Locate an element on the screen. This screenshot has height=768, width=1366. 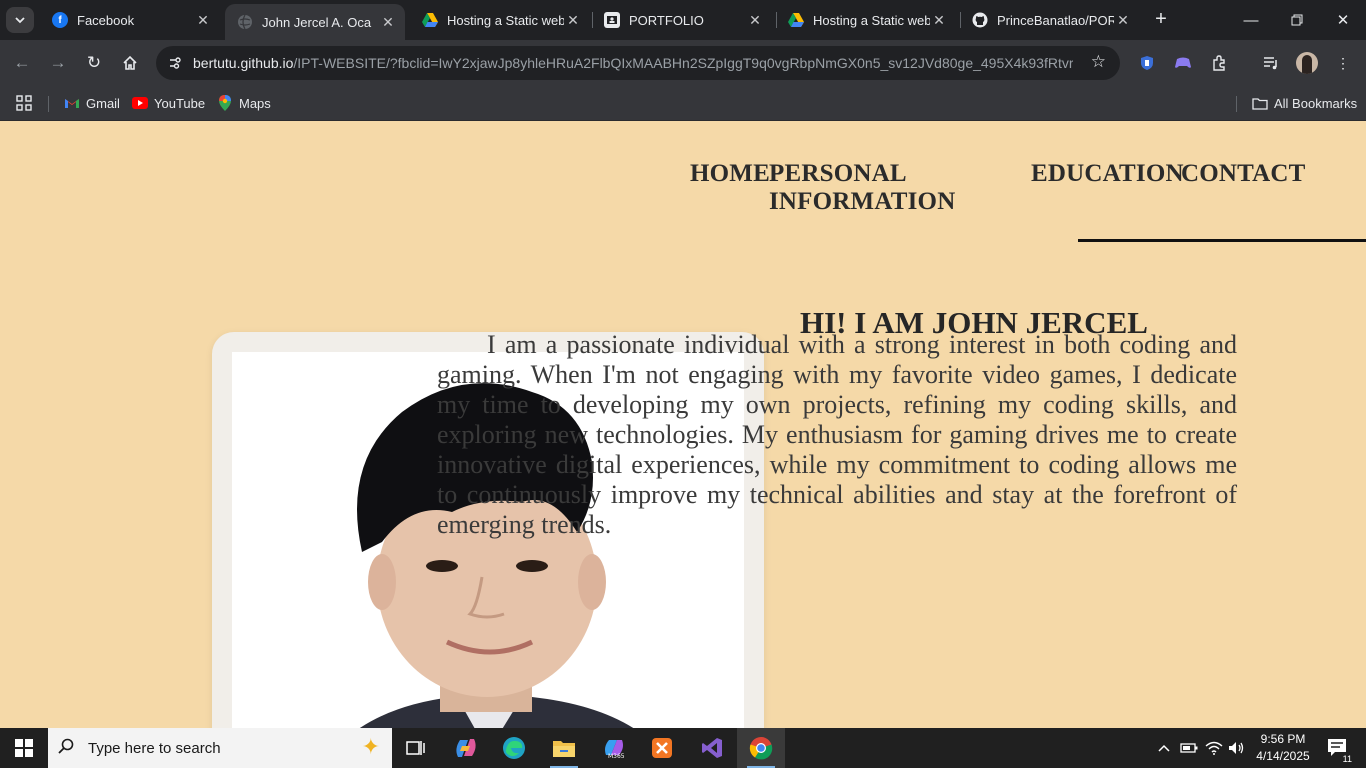
task-view-button is located at coordinates (416, 748).